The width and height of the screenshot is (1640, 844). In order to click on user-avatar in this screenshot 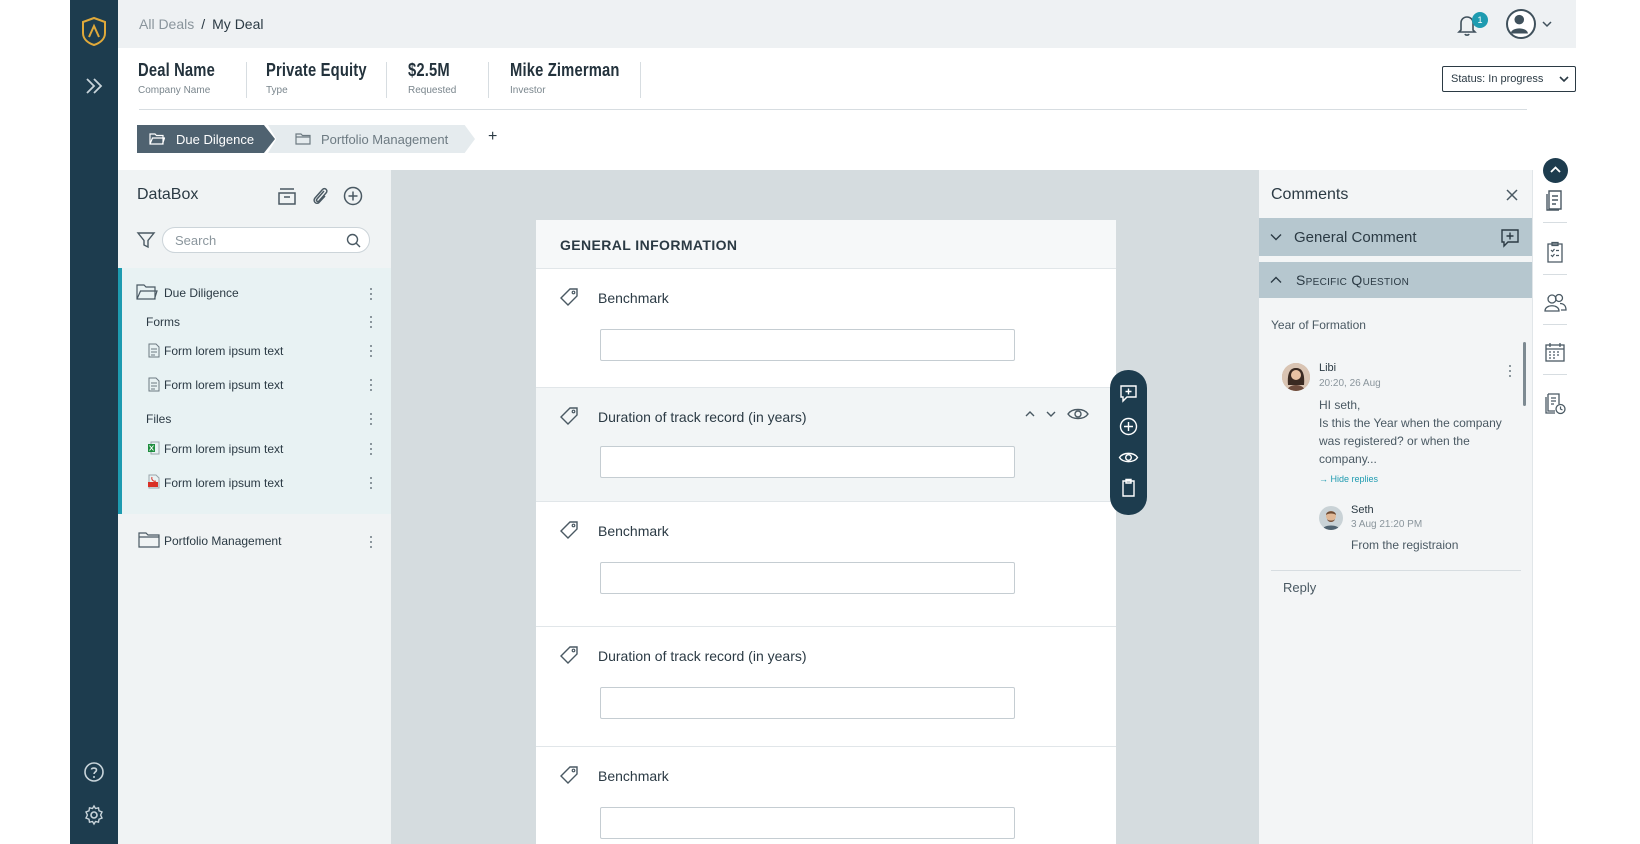, I will do `click(1521, 24)`.